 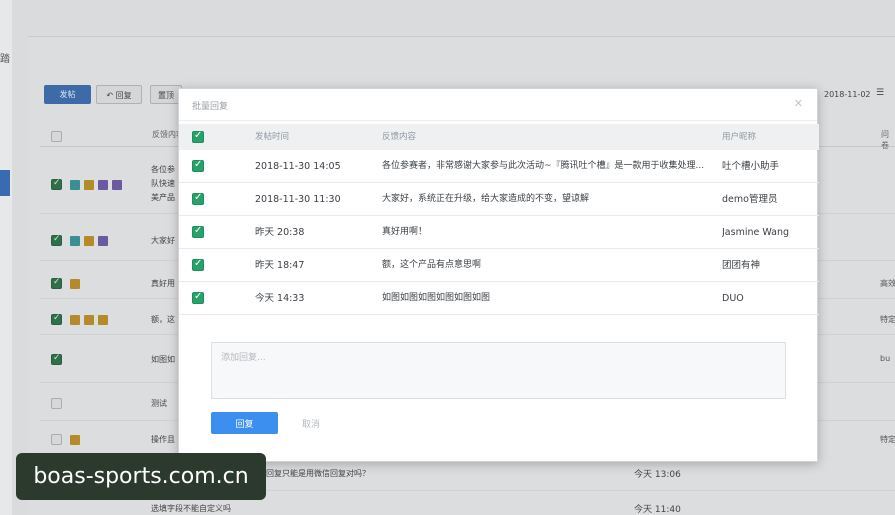 I want to click on reply-button: 回复, so click(x=244, y=423).